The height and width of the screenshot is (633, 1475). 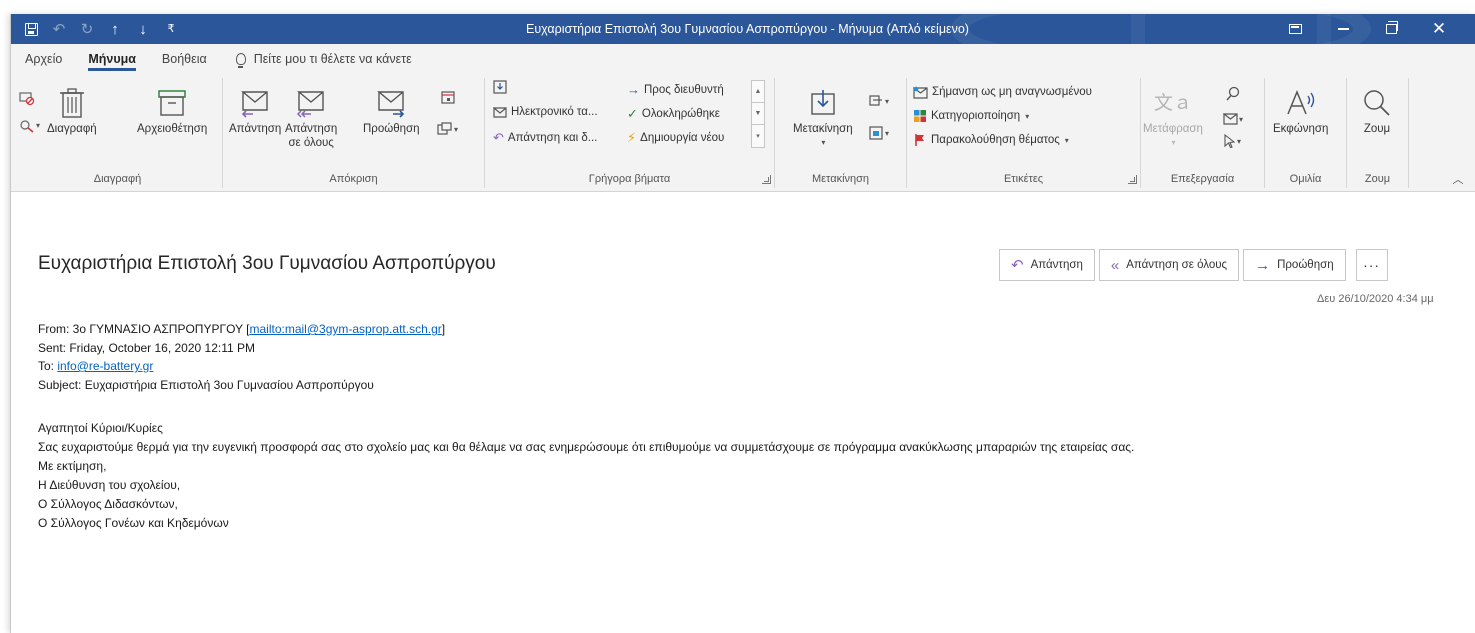 I want to click on reply-arrow-icon: ↶, so click(x=498, y=137).